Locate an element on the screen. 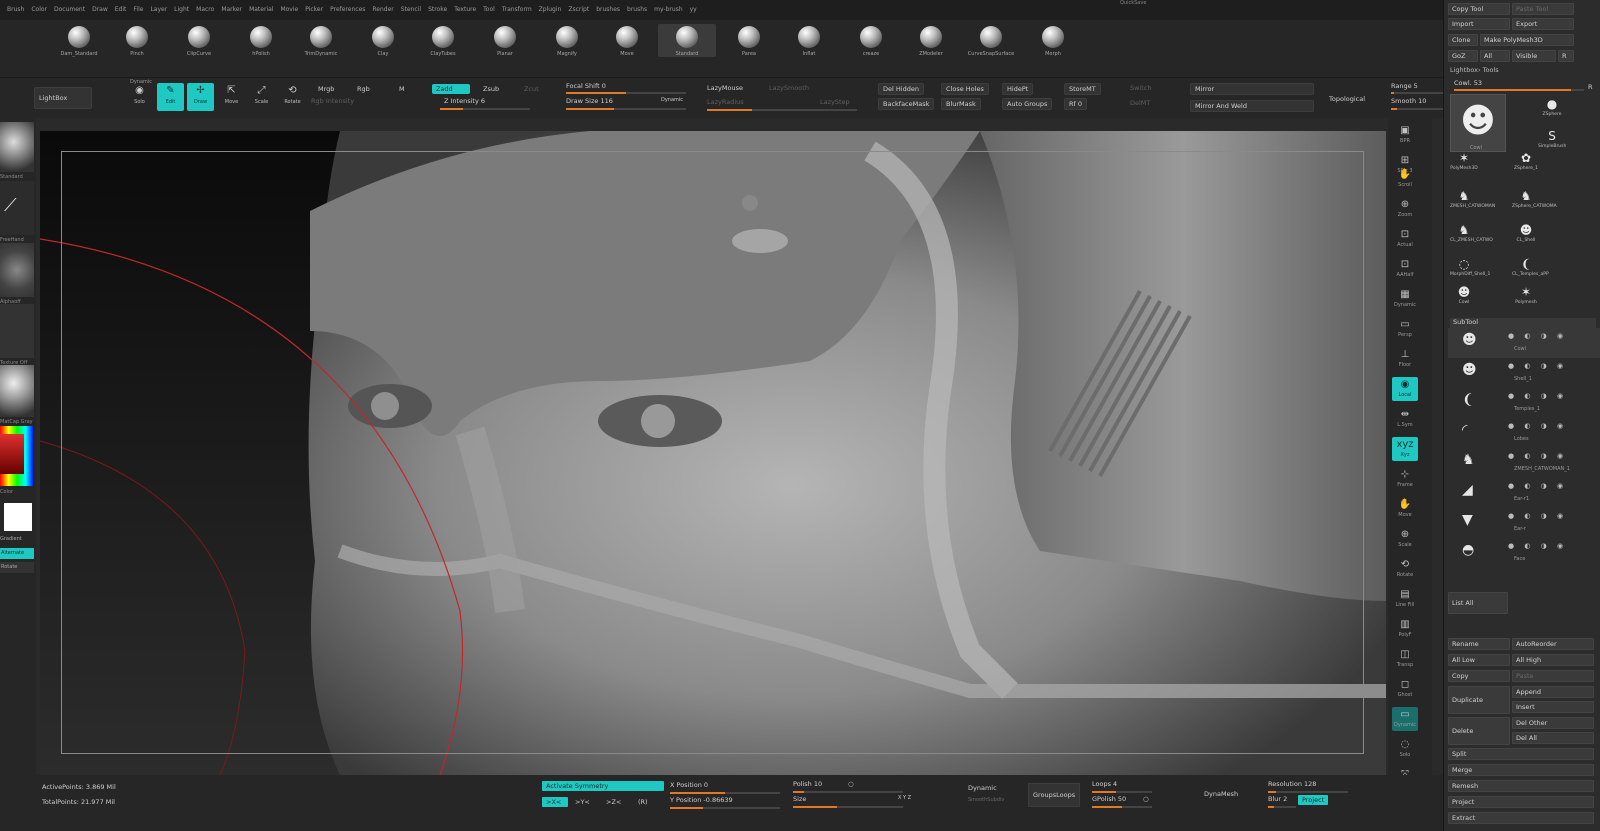  menu-item: brushes is located at coordinates (608, 10).